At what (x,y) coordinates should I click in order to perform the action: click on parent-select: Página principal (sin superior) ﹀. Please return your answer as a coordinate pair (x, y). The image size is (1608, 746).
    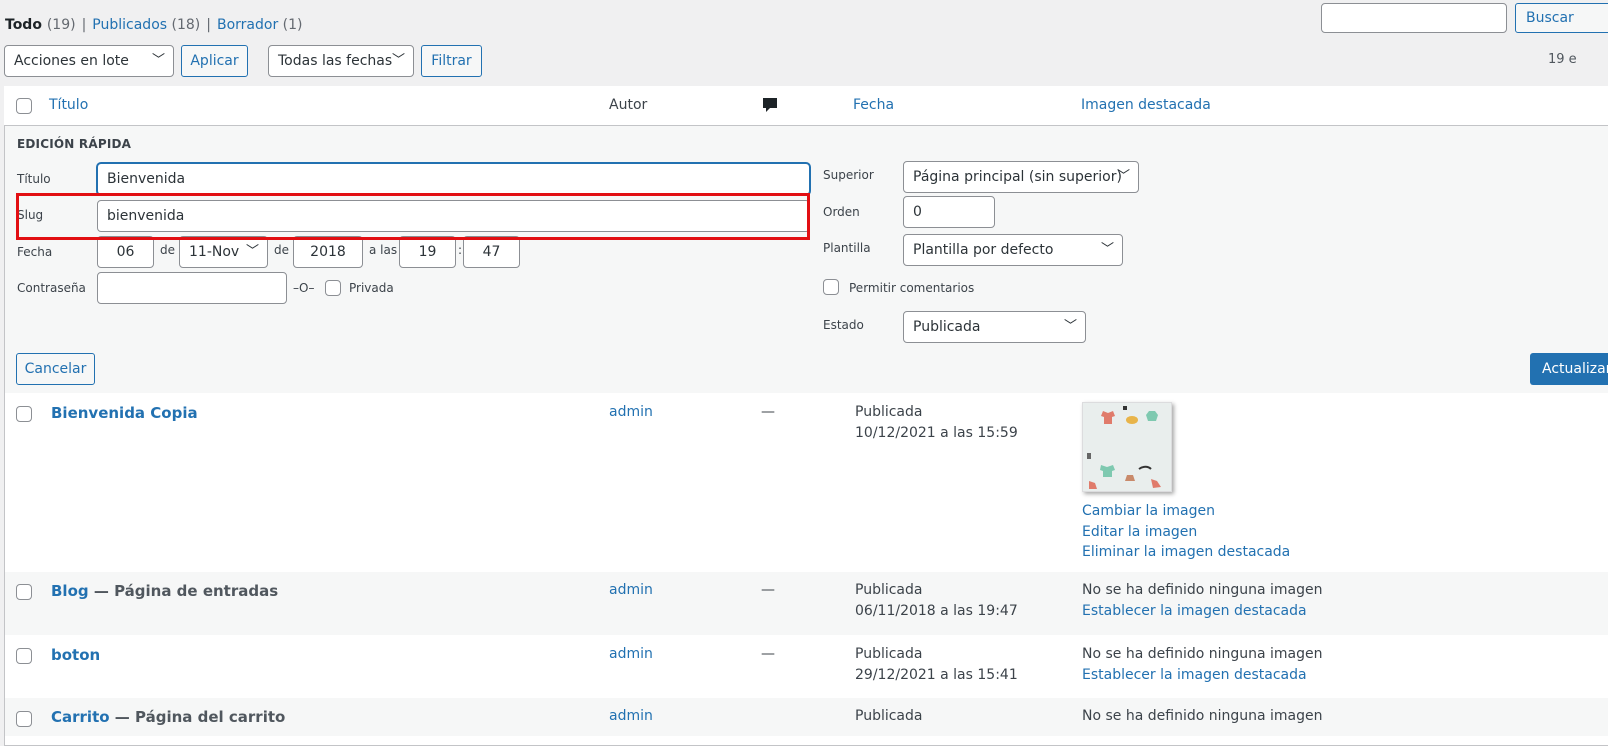
    Looking at the image, I should click on (1021, 177).